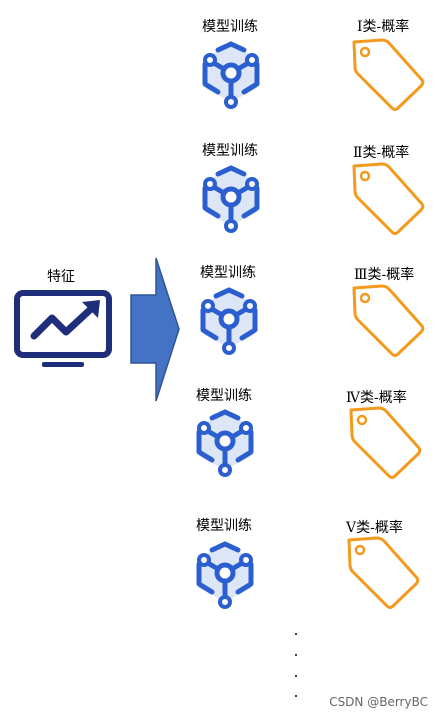  I want to click on feature-label: 特征, so click(61, 277).